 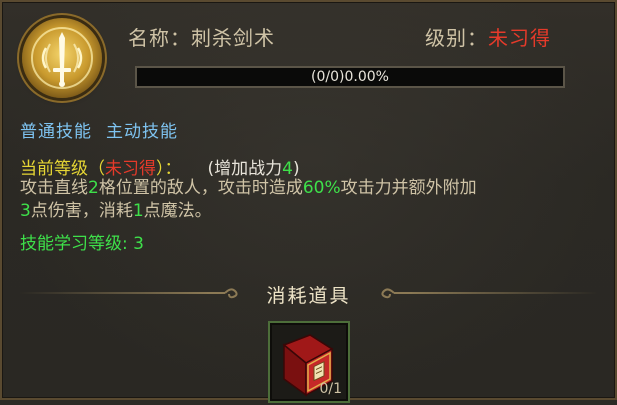 I want to click on desc-text-4: 点伤害，消耗, so click(x=81, y=211).